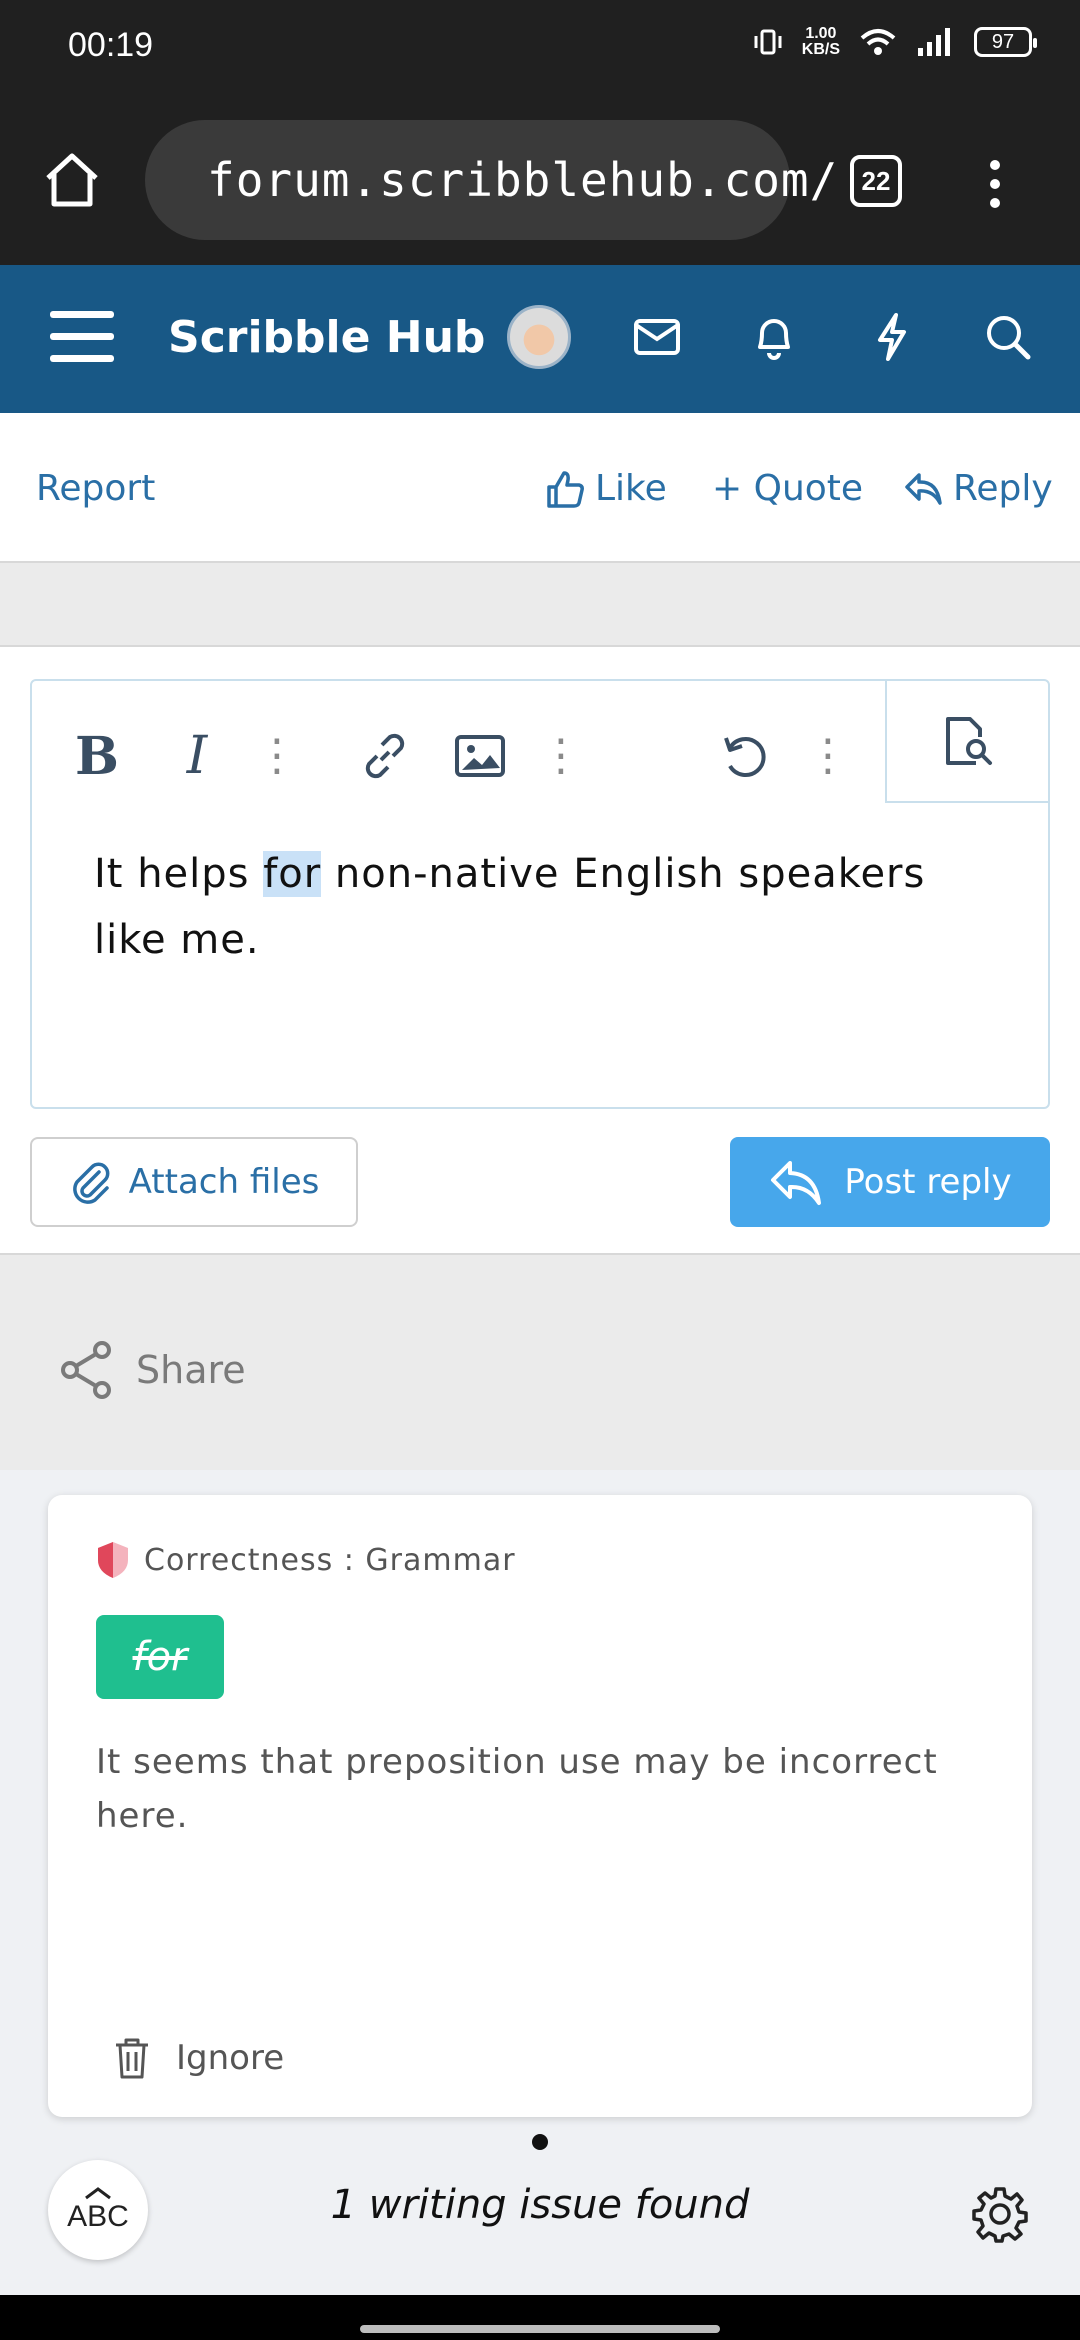 The image size is (1080, 2340). I want to click on status-time: 00:19, so click(111, 45).